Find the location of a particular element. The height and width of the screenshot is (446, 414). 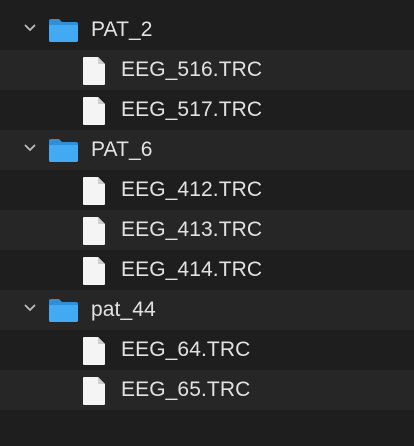

folder-label: pat_44 is located at coordinates (123, 309).